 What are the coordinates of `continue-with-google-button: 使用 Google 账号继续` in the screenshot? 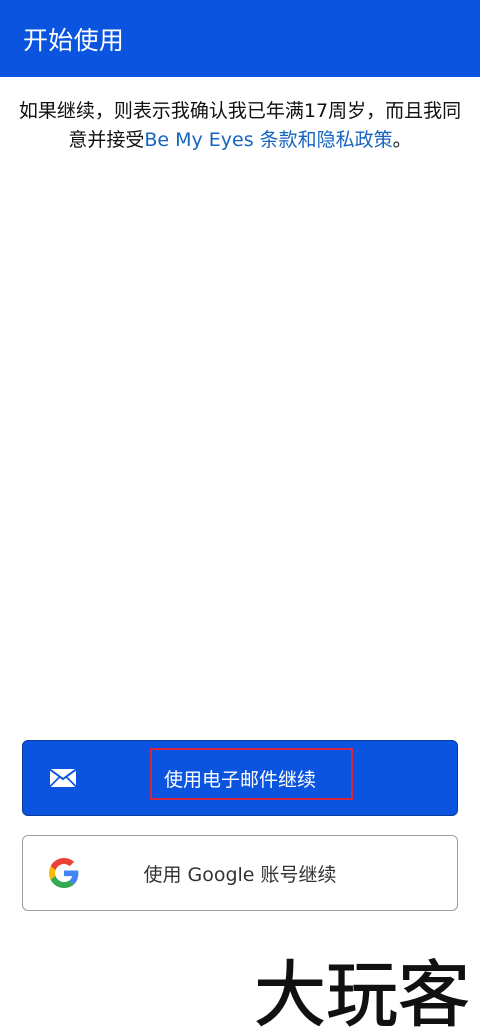 It's located at (240, 873).